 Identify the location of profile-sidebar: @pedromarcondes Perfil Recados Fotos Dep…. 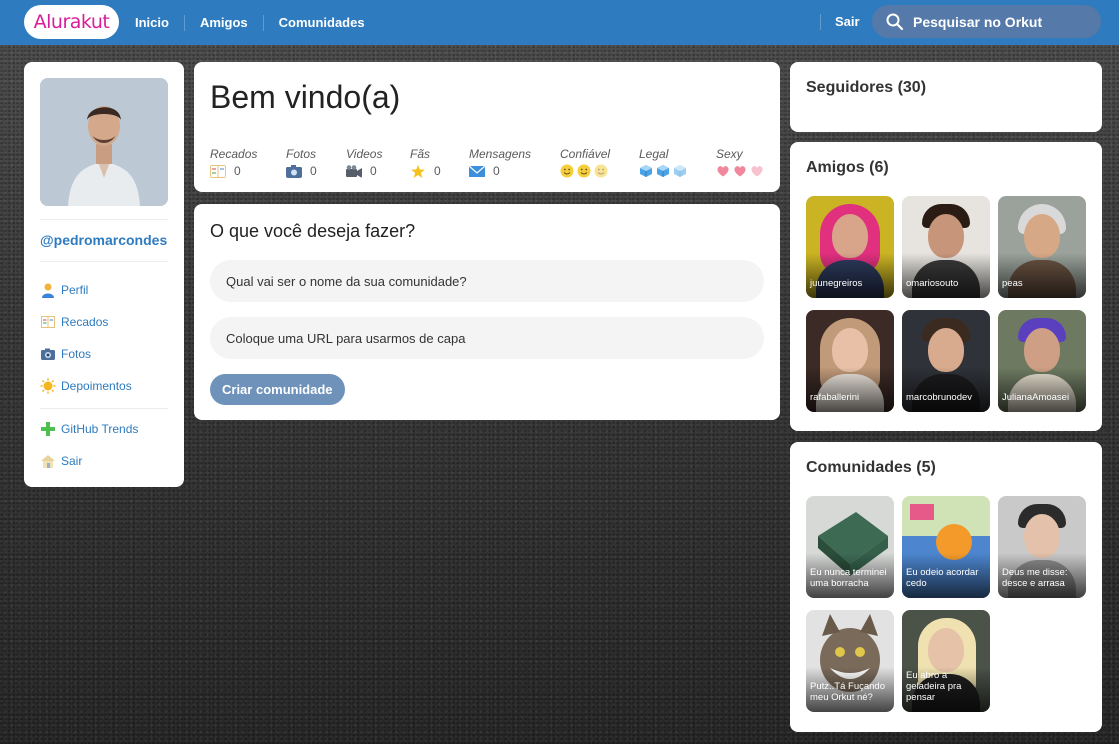
(104, 274).